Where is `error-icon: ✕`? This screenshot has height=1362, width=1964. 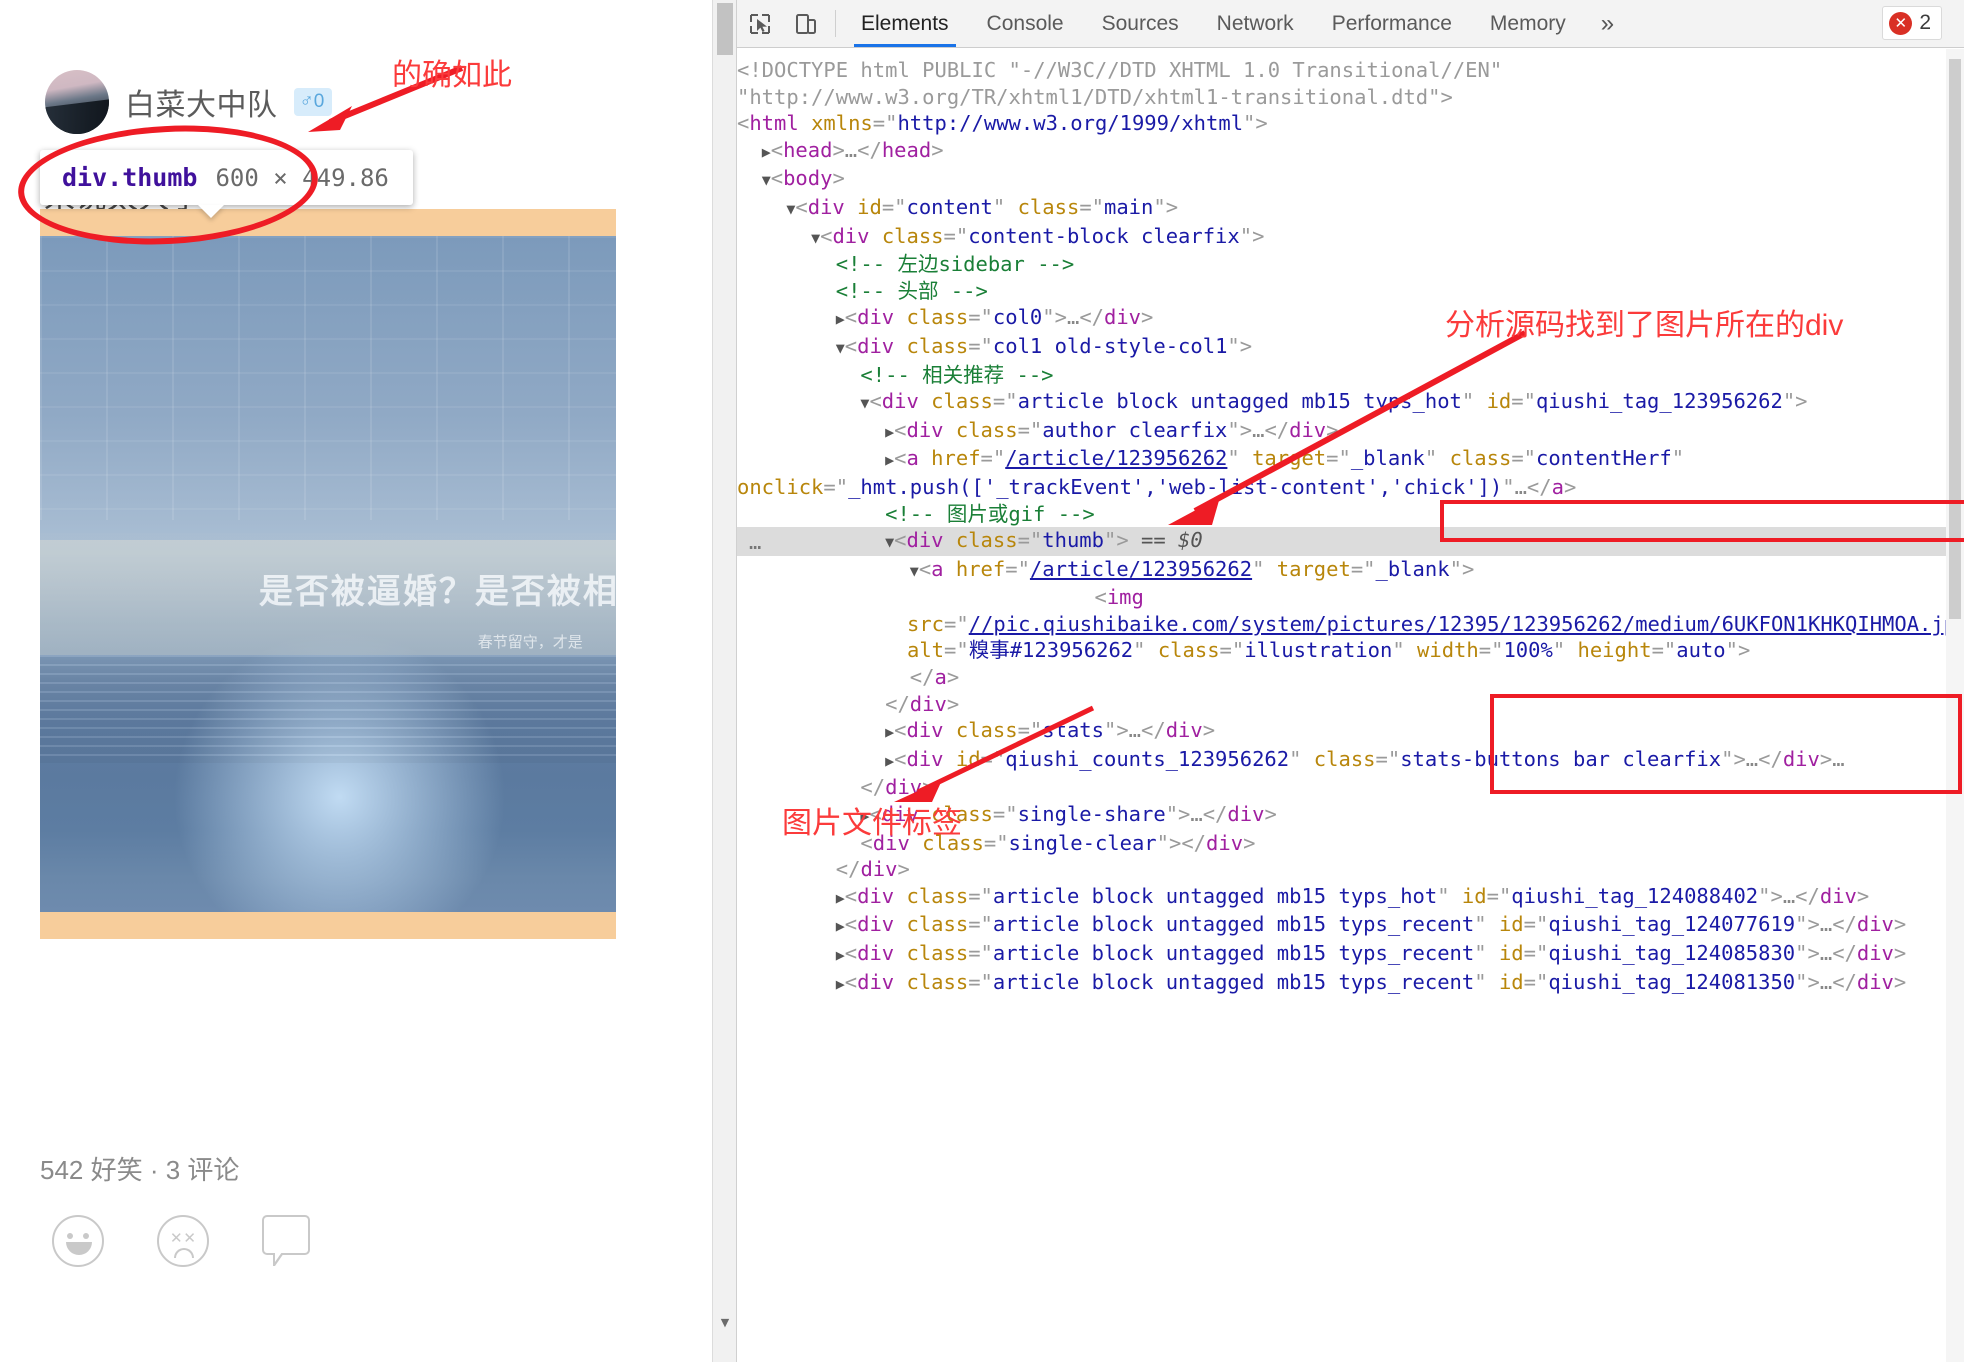
error-icon: ✕ is located at coordinates (1901, 23).